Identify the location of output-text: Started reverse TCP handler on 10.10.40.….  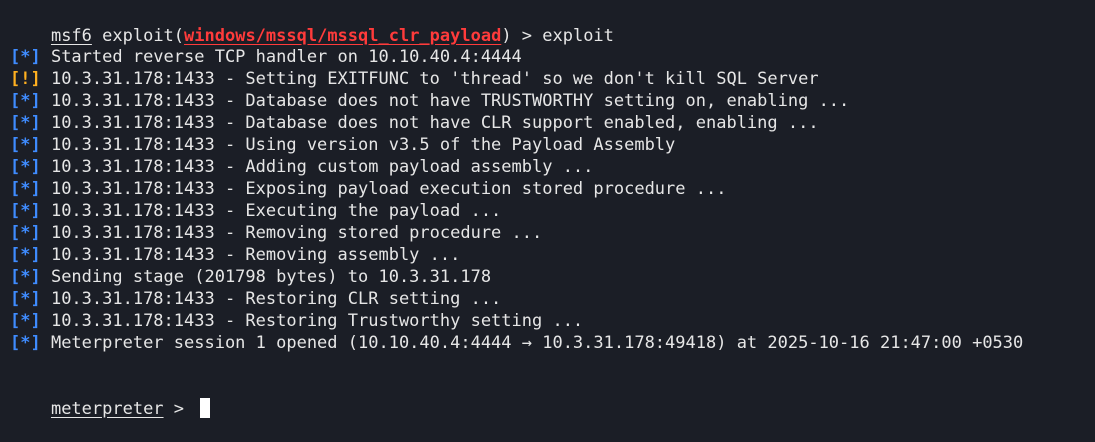
(281, 57).